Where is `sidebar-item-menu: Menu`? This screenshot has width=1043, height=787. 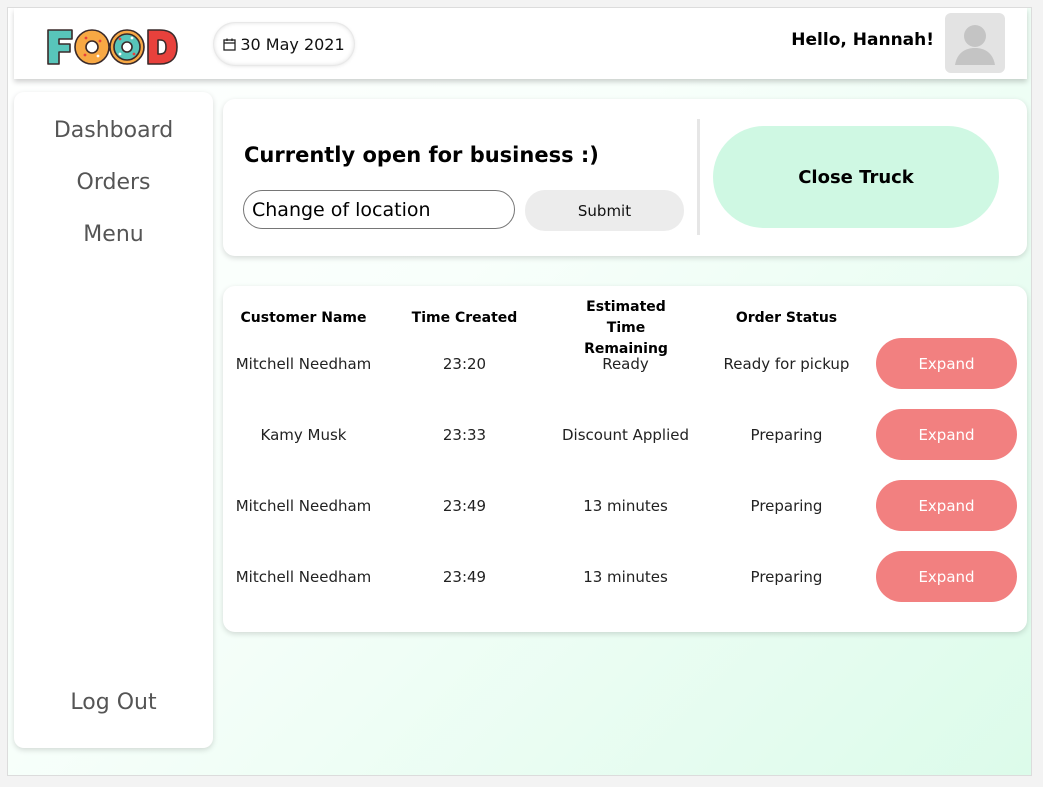 sidebar-item-menu: Menu is located at coordinates (113, 234).